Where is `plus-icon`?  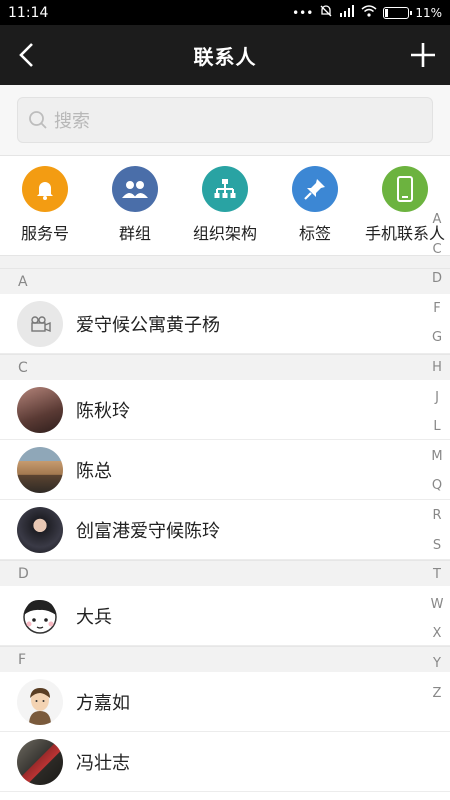
plus-icon is located at coordinates (423, 55).